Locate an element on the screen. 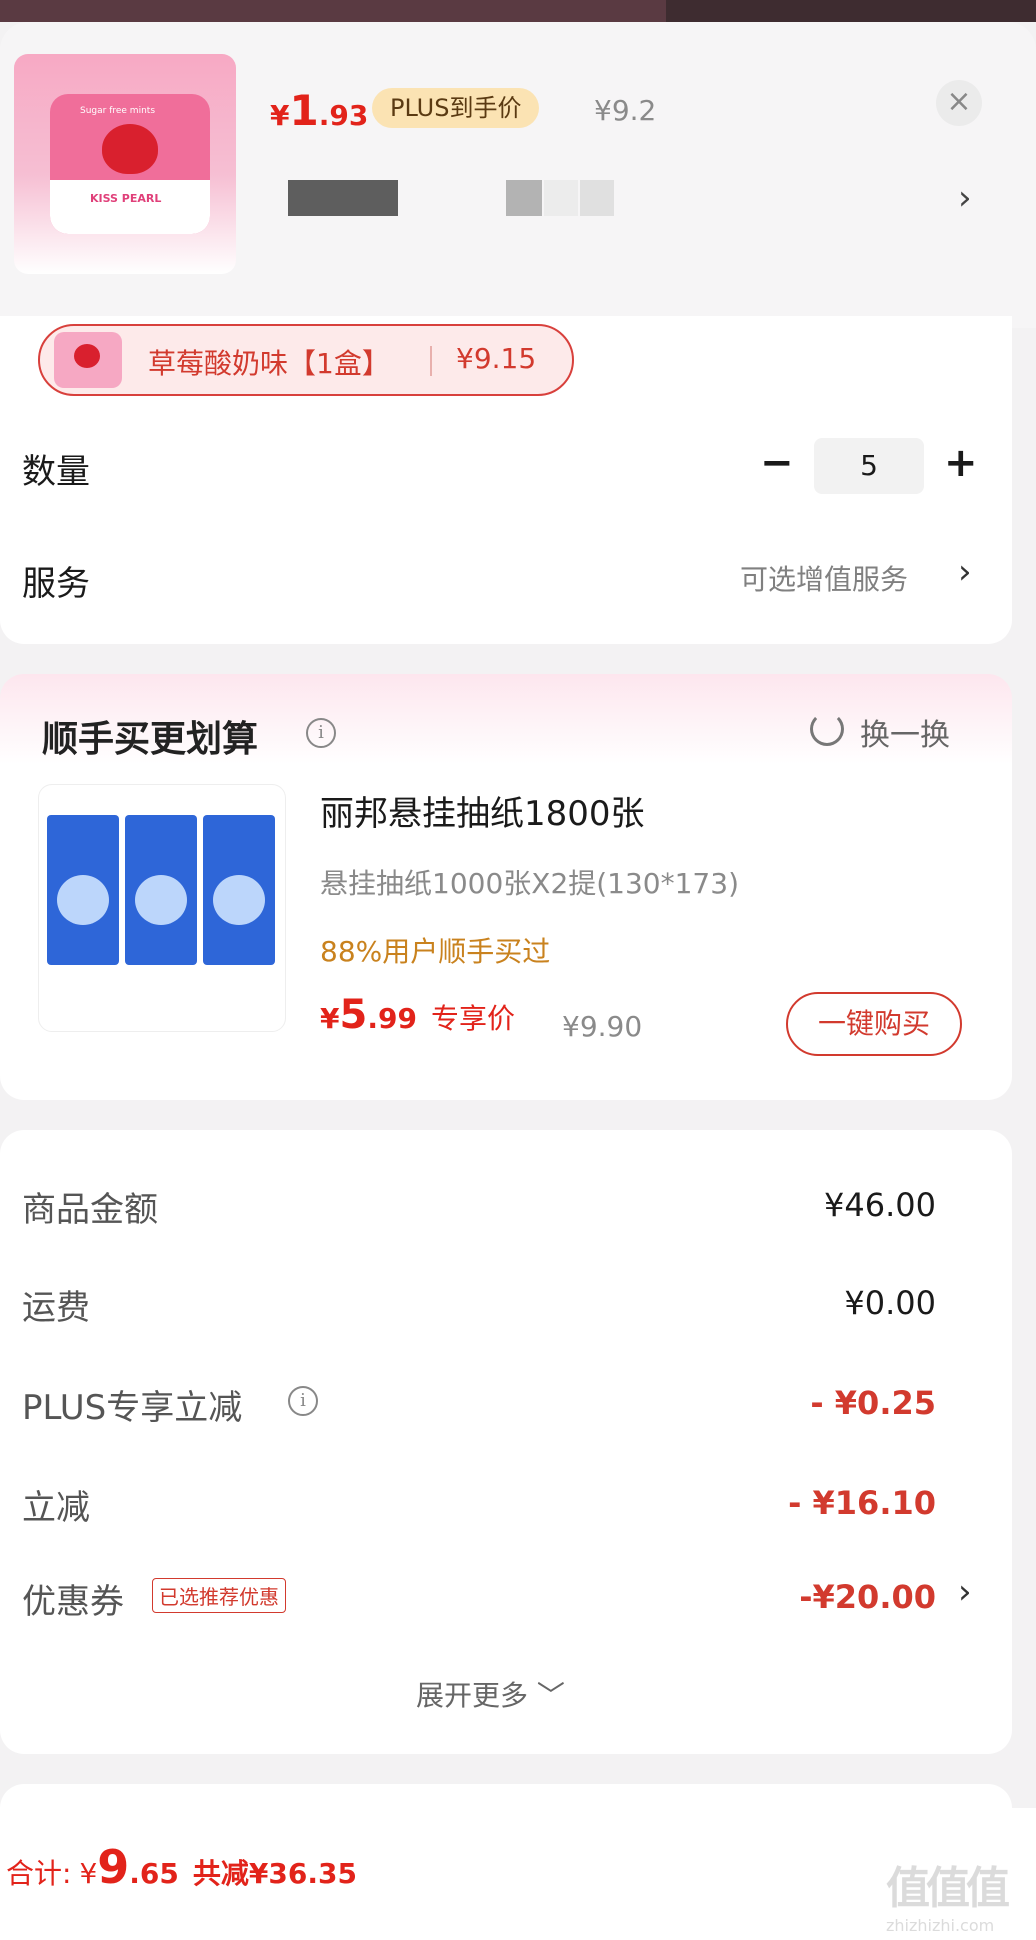 This screenshot has width=1036, height=1940. selected-variant-chip: 草莓酸奶味【1盒】 ¥9.15 is located at coordinates (306, 360).